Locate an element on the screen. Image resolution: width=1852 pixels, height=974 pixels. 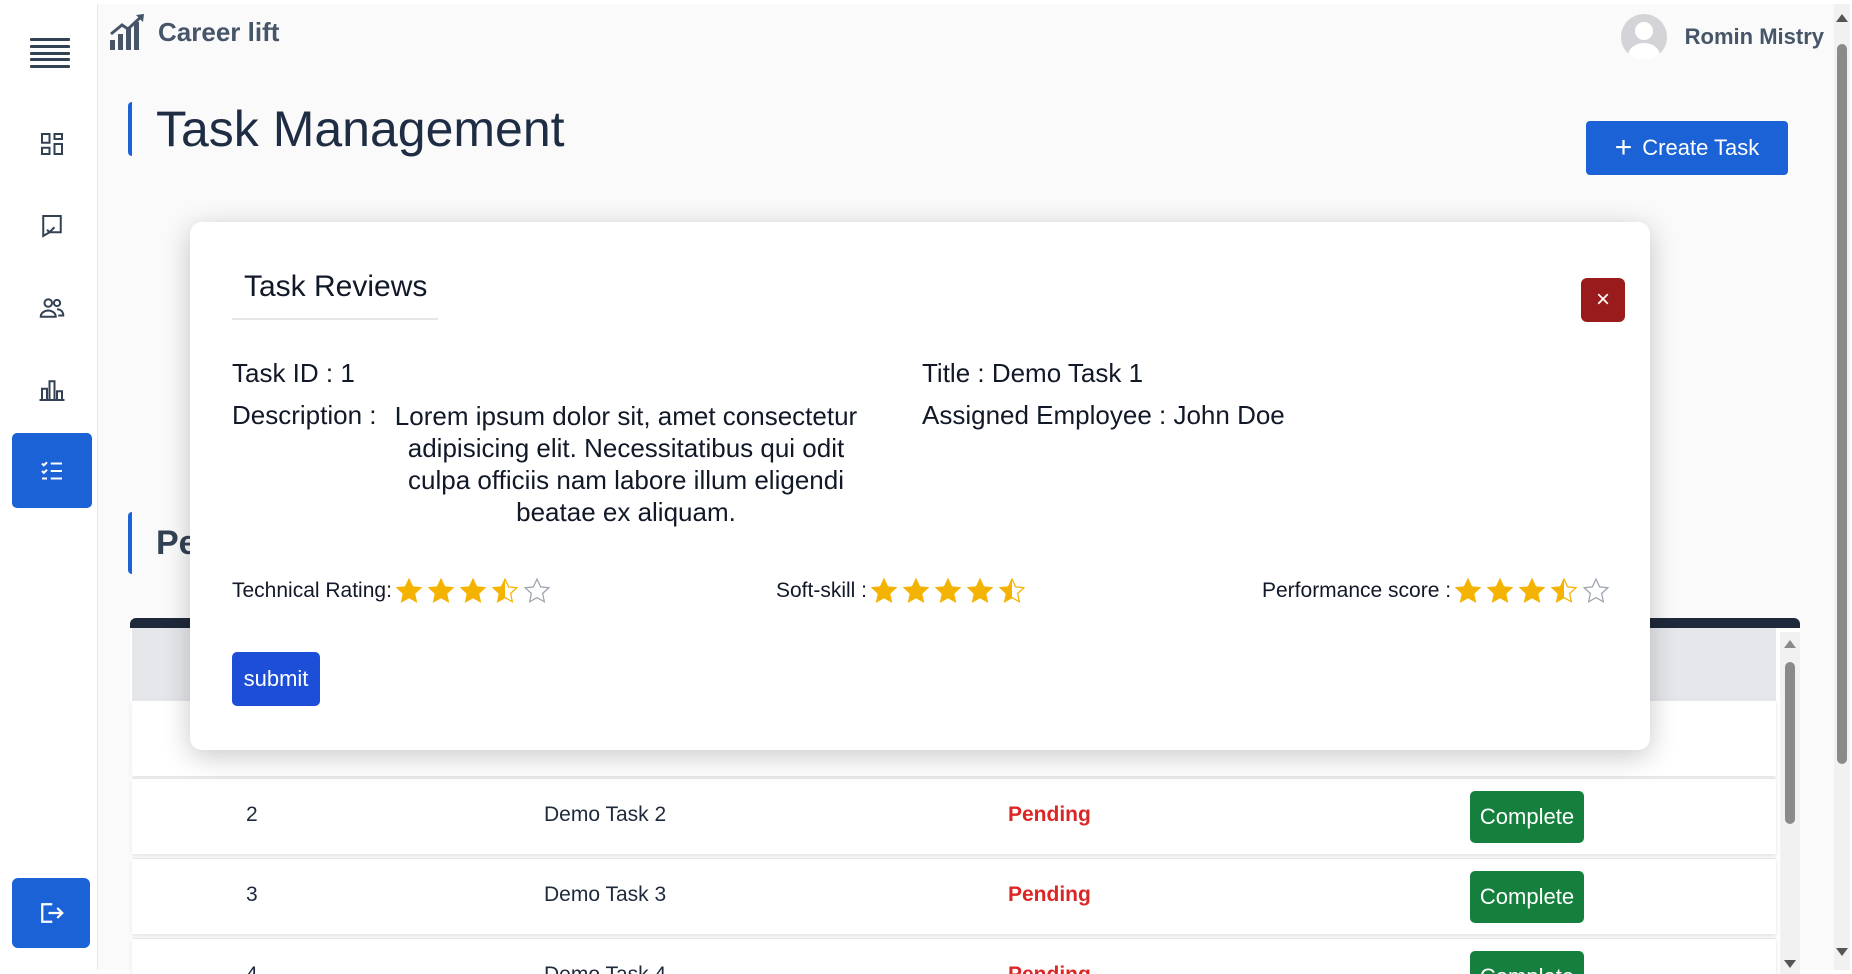
description-label: Description : is located at coordinates (304, 415).